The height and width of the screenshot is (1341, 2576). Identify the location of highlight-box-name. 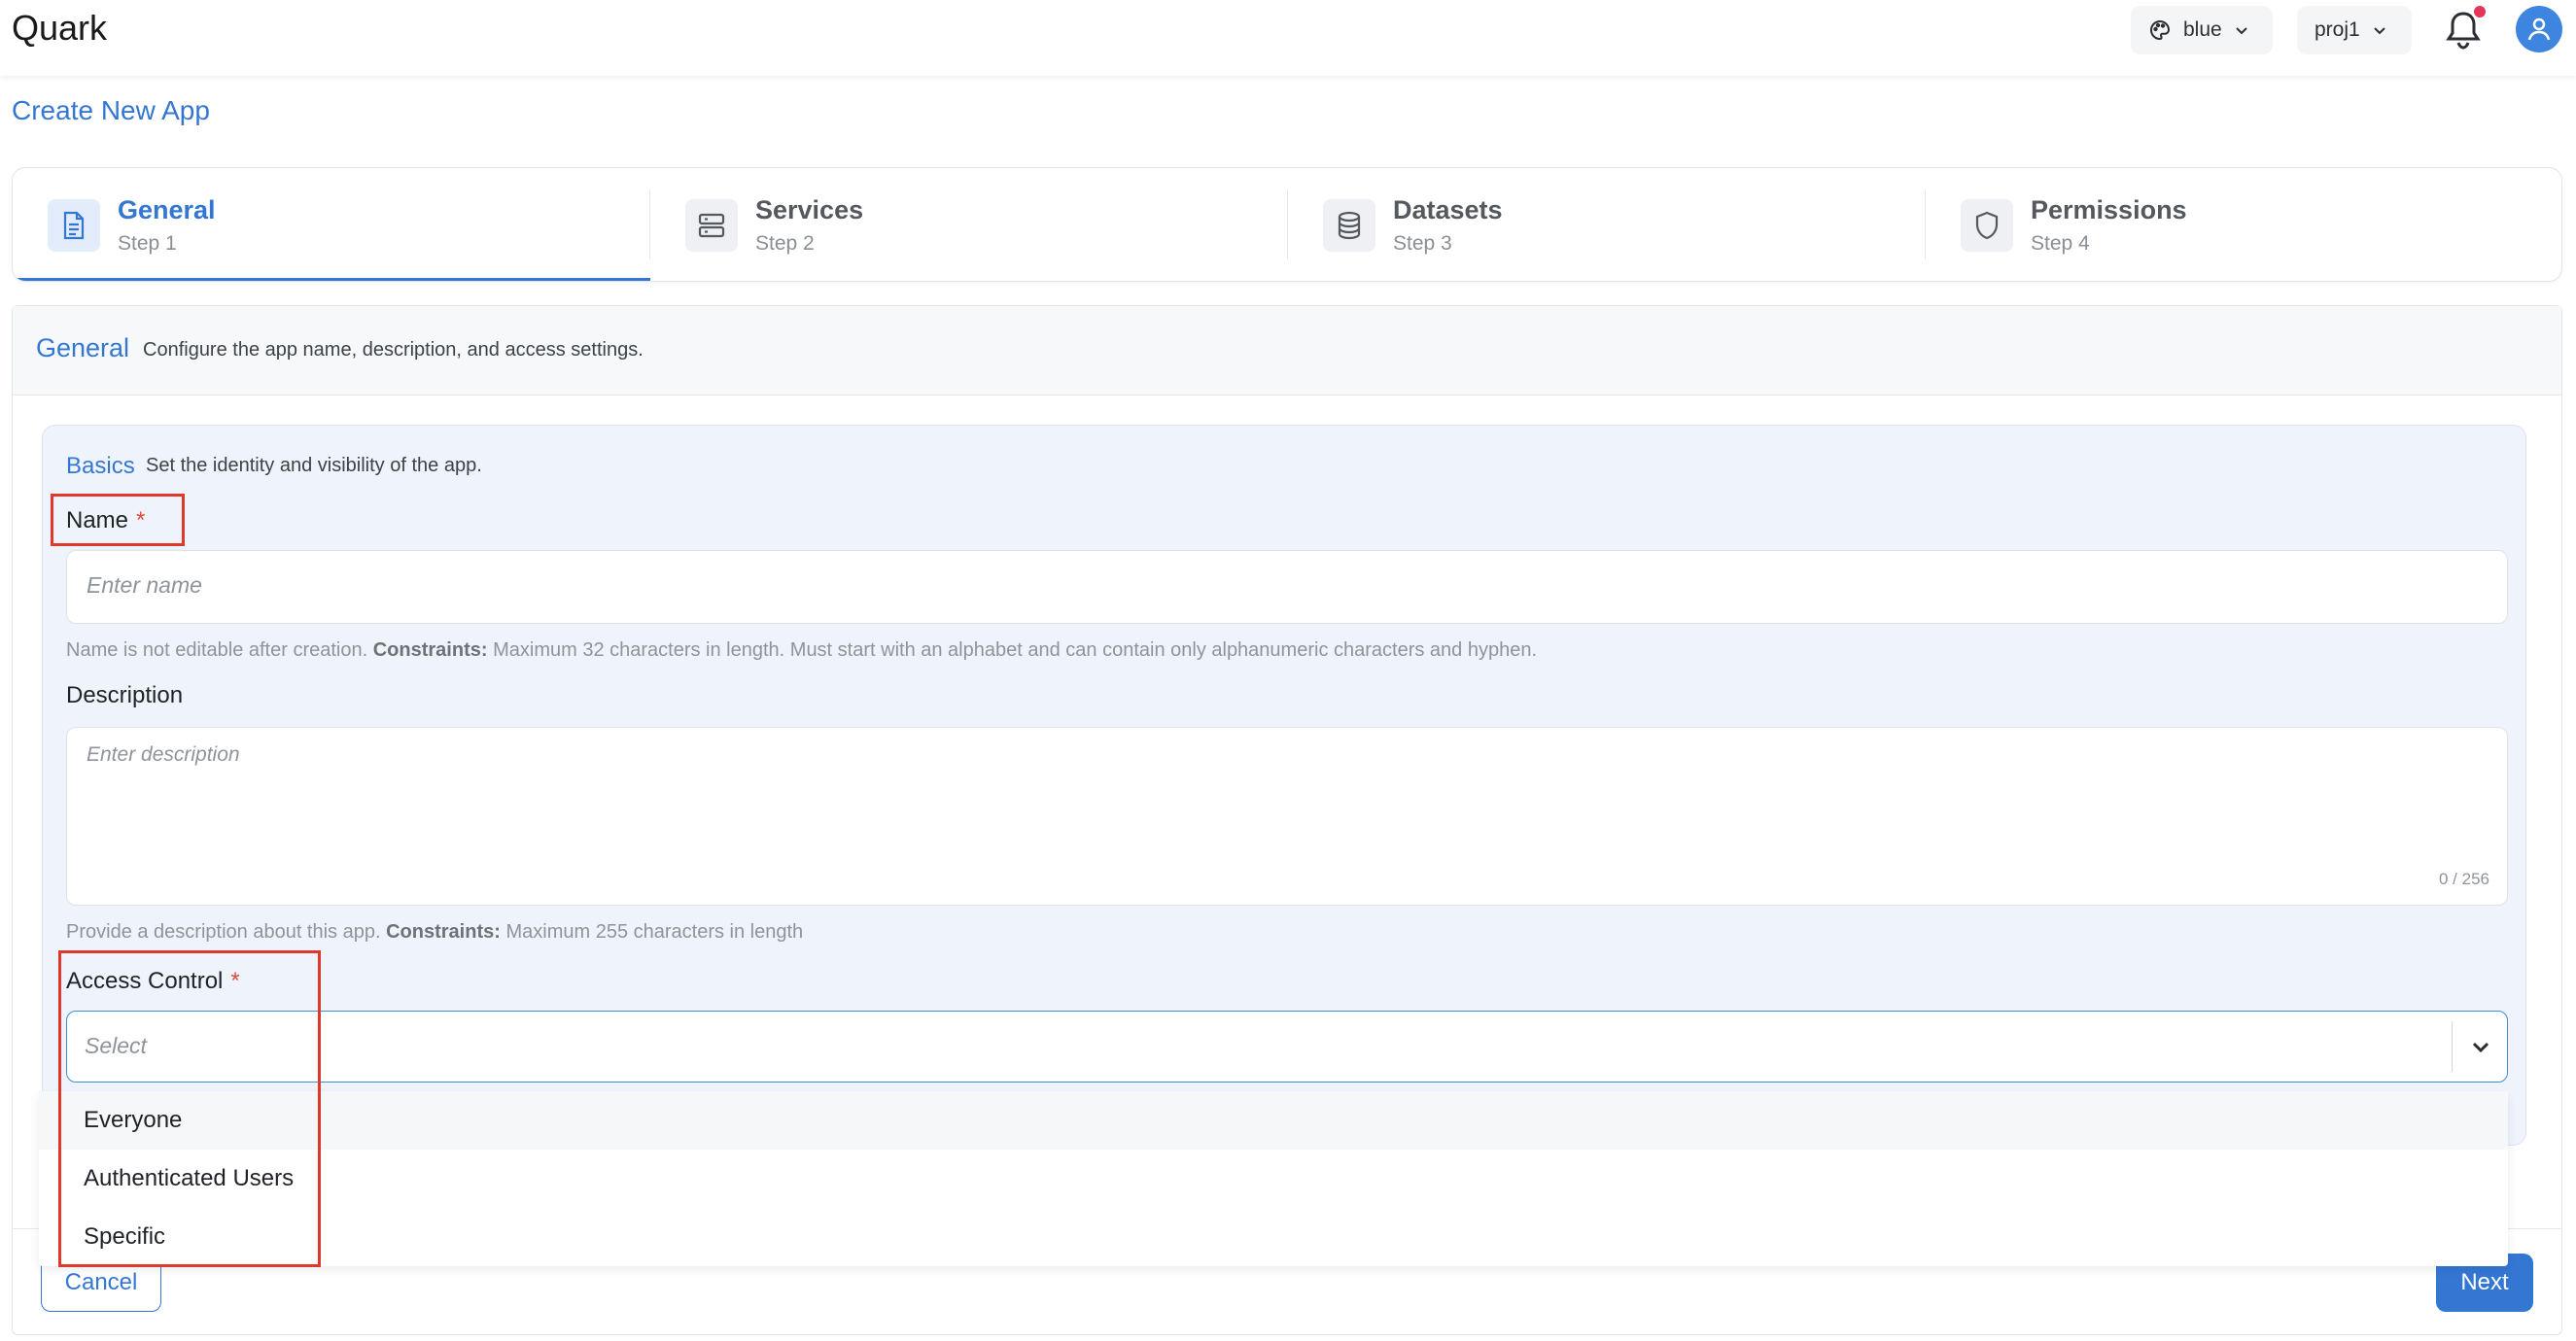
(118, 520).